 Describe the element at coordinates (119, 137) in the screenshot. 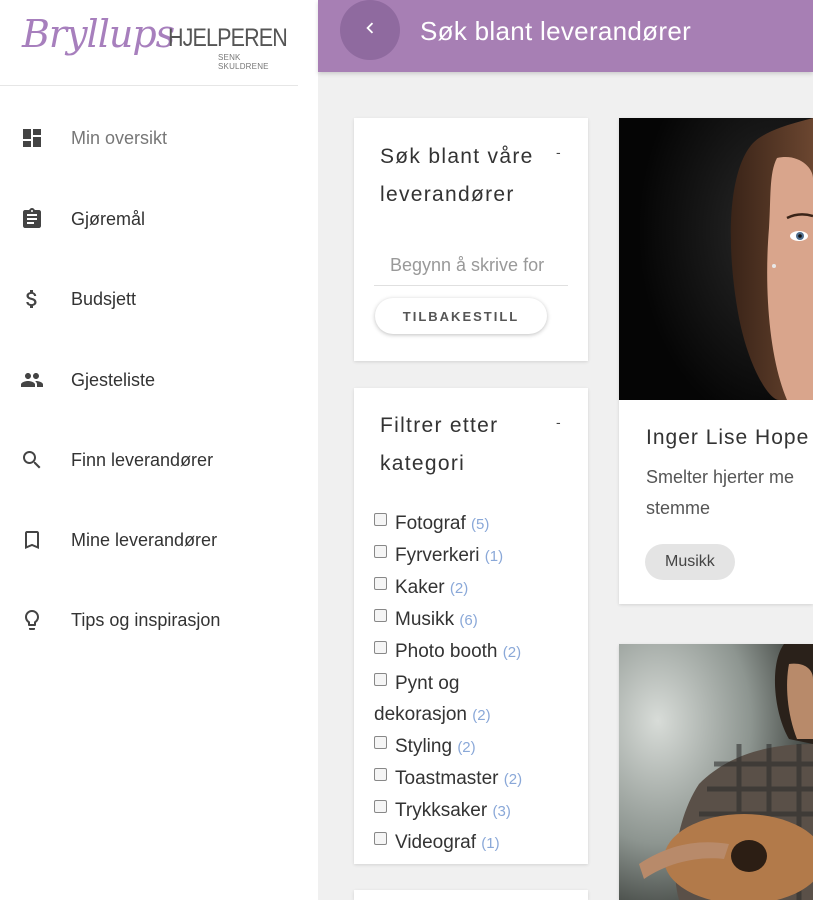

I see `sidebar-item-label: Min oversikt` at that location.